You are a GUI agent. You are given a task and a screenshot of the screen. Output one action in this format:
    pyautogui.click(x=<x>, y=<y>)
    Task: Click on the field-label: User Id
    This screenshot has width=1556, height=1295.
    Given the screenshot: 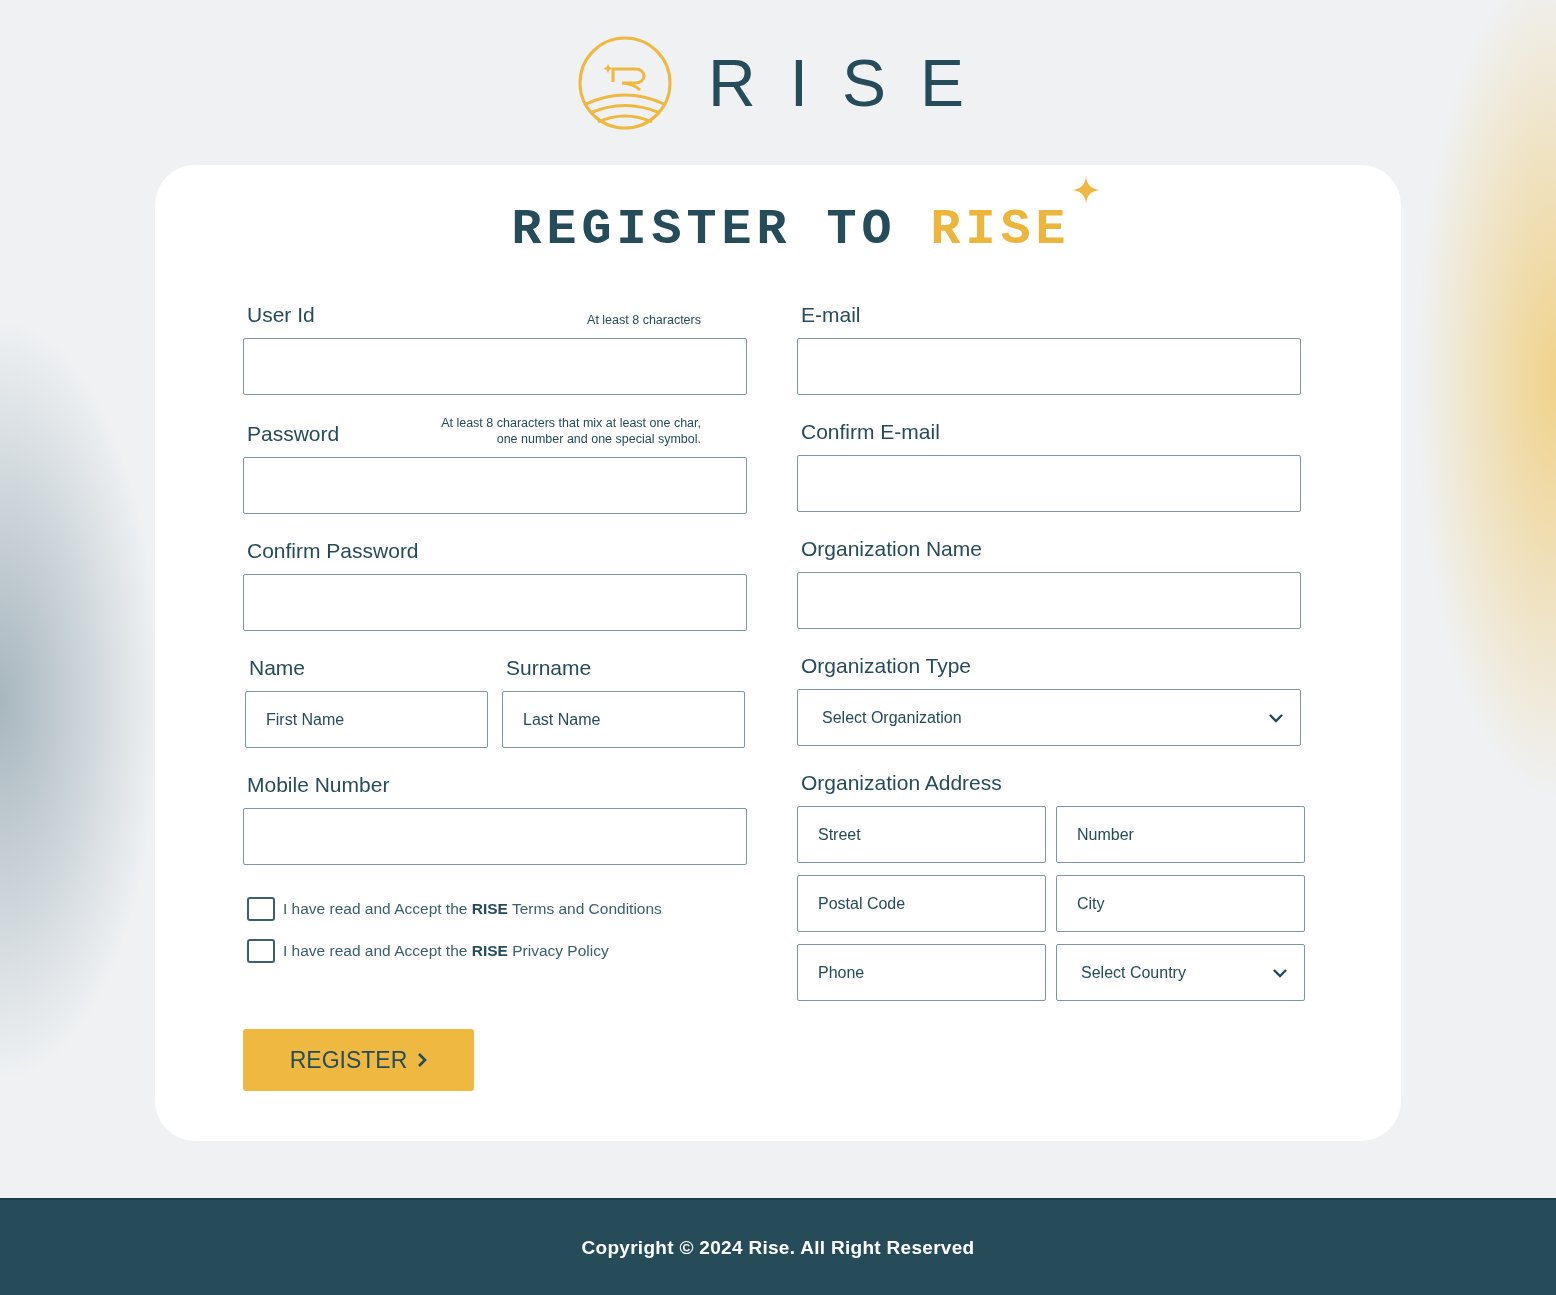 What is the action you would take?
    pyautogui.click(x=280, y=315)
    